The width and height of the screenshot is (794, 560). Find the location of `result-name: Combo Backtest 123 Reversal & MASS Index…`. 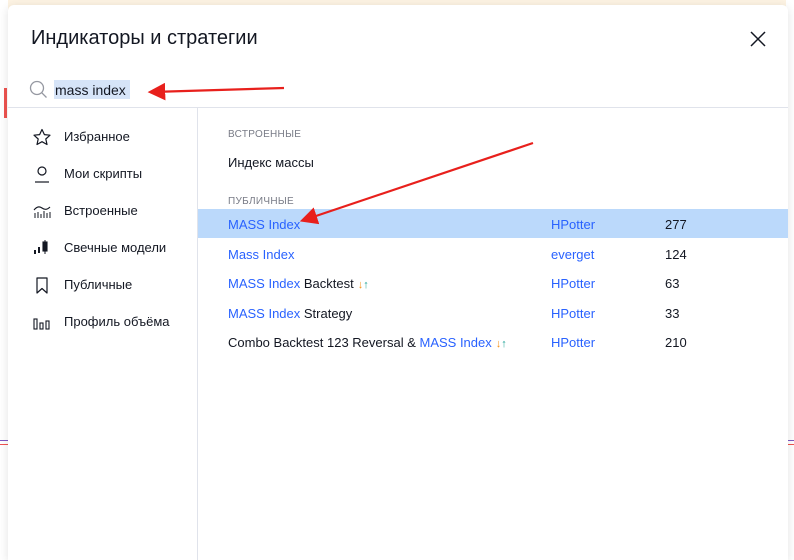

result-name: Combo Backtest 123 Reversal & MASS Index… is located at coordinates (367, 342).